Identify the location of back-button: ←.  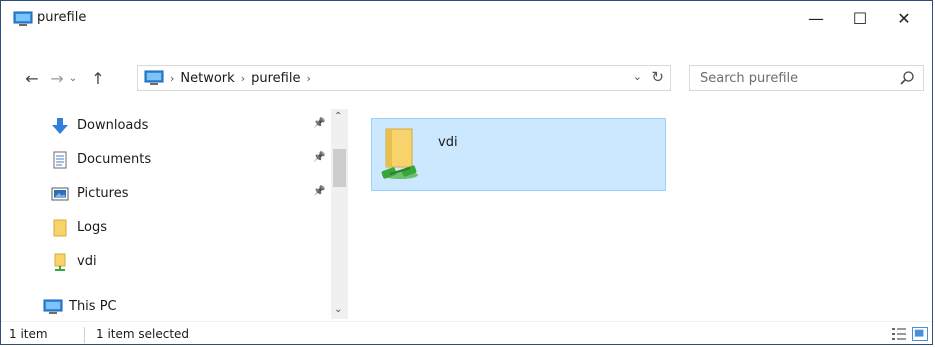
(32, 78).